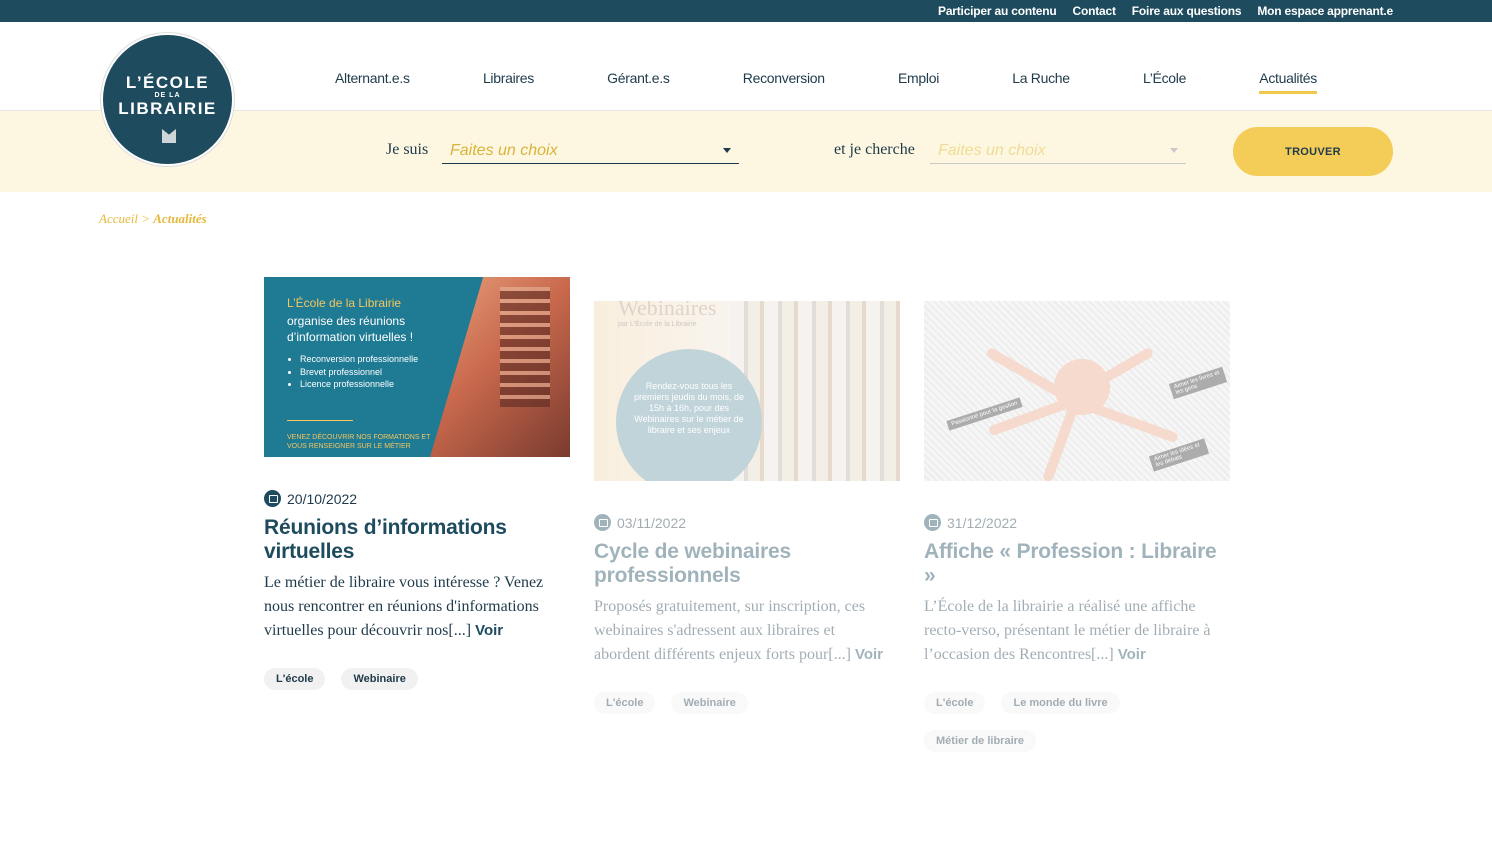 This screenshot has width=1492, height=860. I want to click on breadcrumb: Accueil > Actualités, so click(153, 219).